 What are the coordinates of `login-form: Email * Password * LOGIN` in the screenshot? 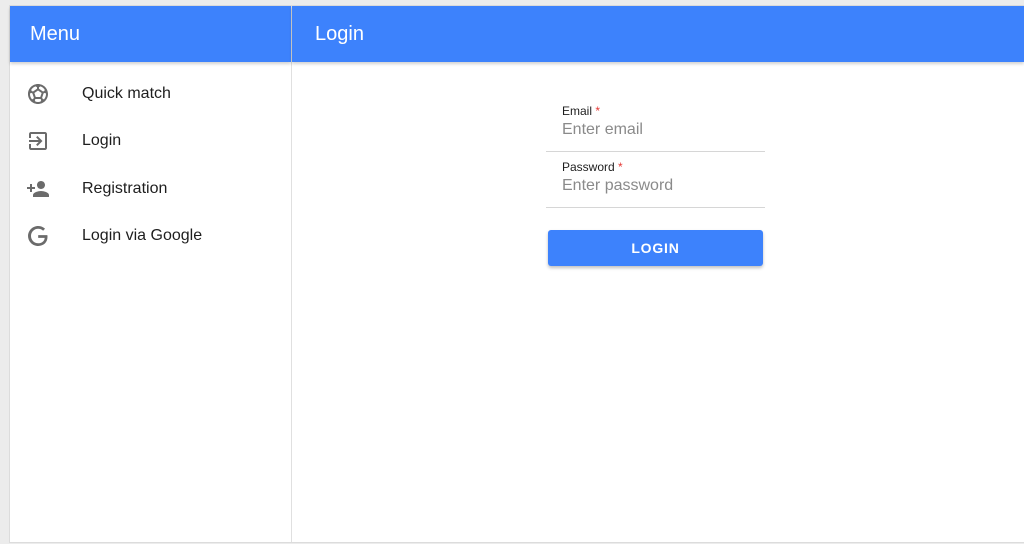 It's located at (655, 184).